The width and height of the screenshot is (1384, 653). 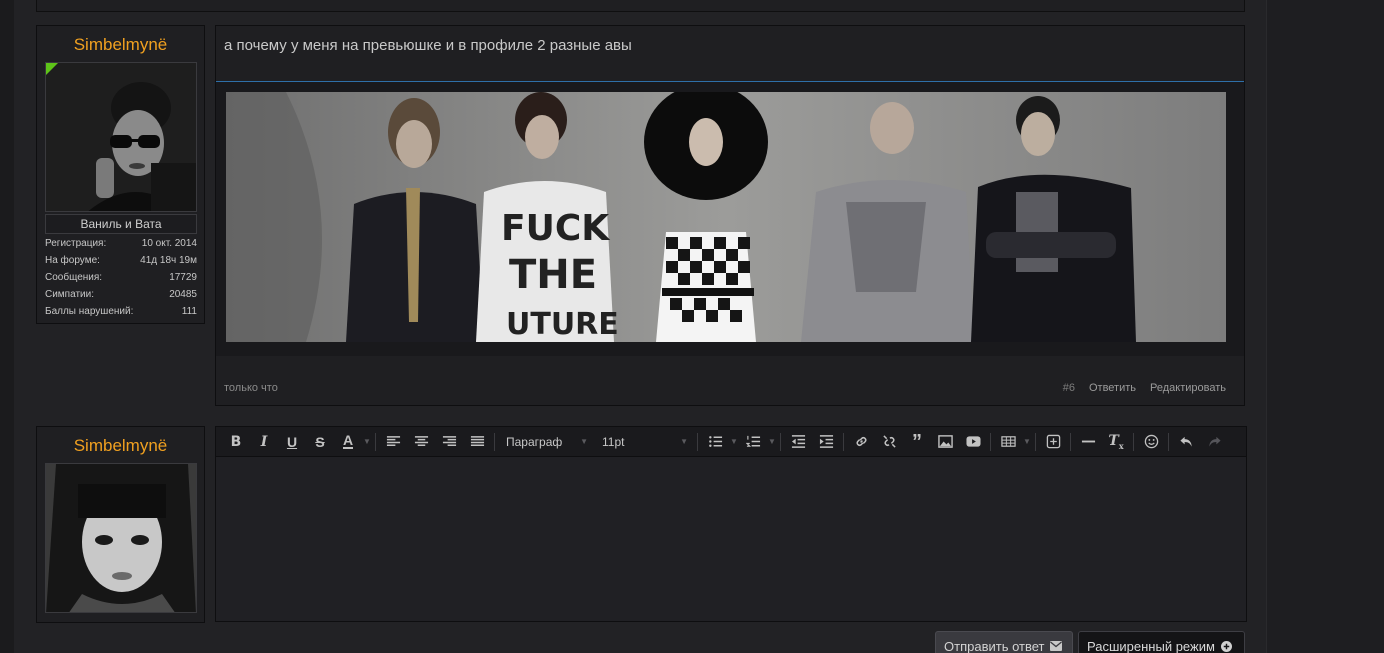 I want to click on align-right-button, so click(x=449, y=442).